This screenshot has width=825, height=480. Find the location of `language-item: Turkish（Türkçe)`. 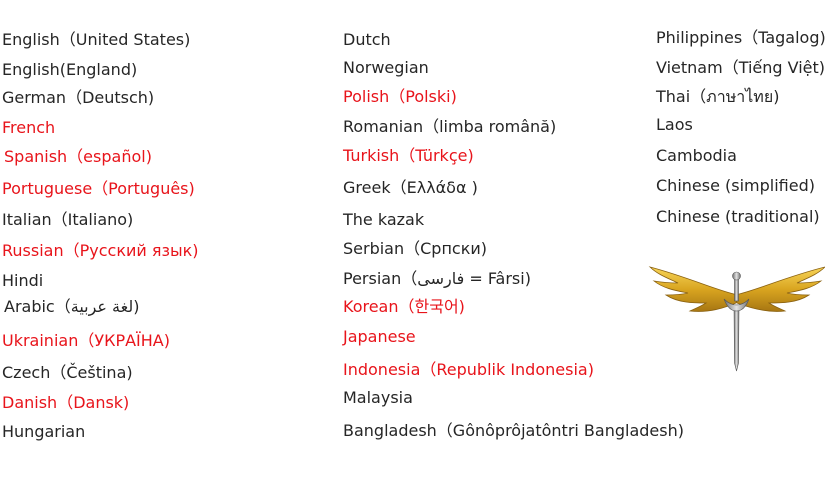

language-item: Turkish（Türkçe) is located at coordinates (408, 156).